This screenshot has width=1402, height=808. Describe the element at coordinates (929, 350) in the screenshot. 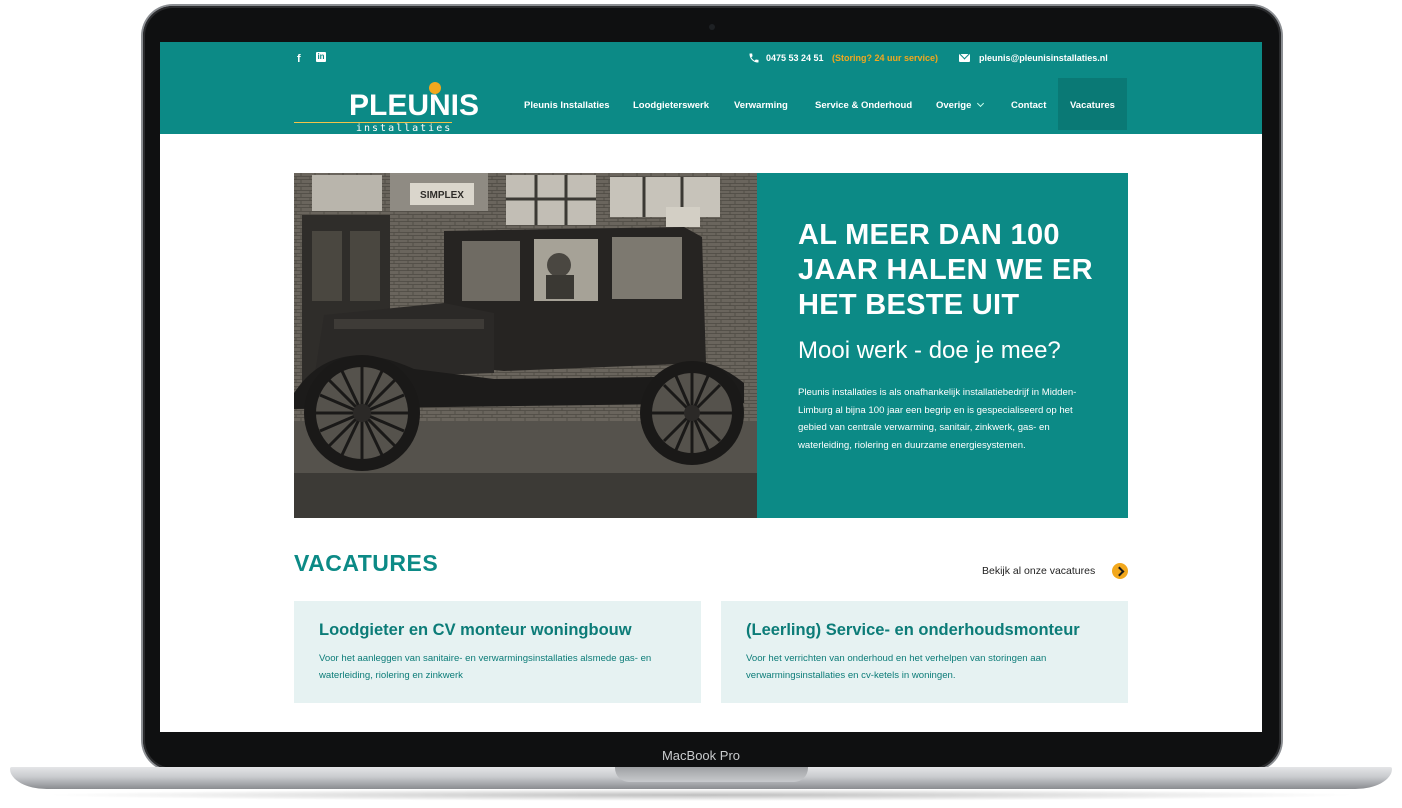

I see `hero-subtitle: Mooi werk - doe je mee?` at that location.